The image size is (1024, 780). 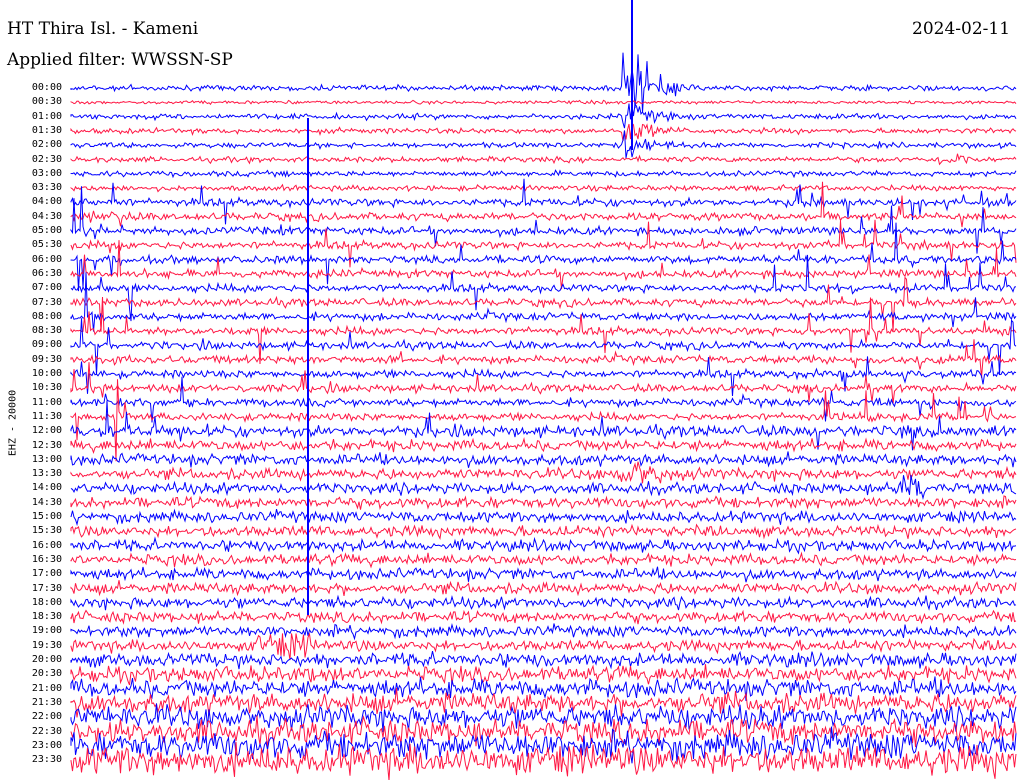 I want to click on trace-2000, so click(x=543, y=660).